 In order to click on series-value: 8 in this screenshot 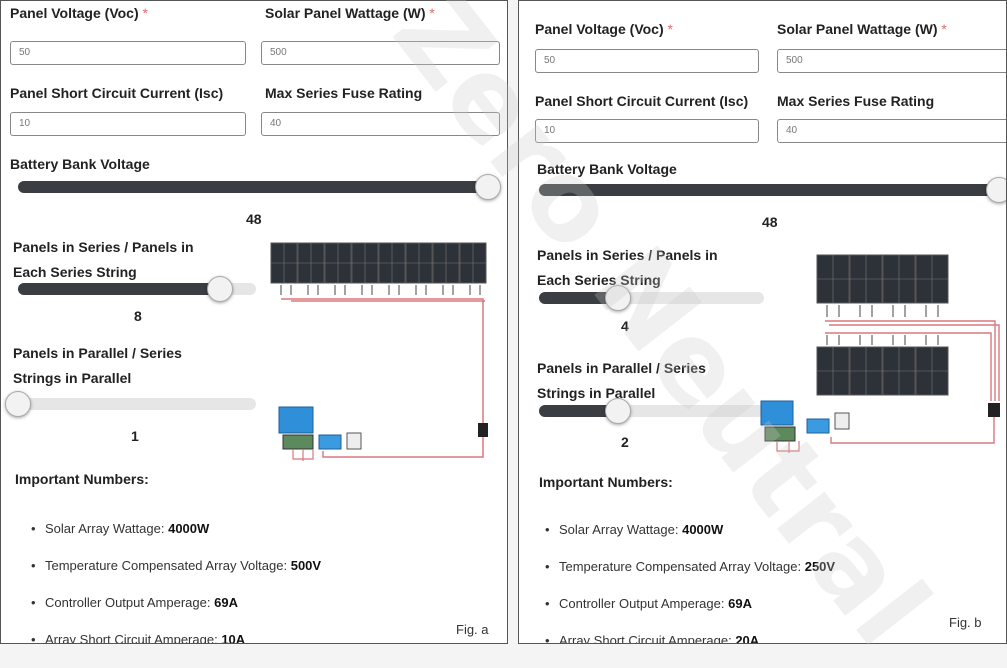, I will do `click(138, 316)`.